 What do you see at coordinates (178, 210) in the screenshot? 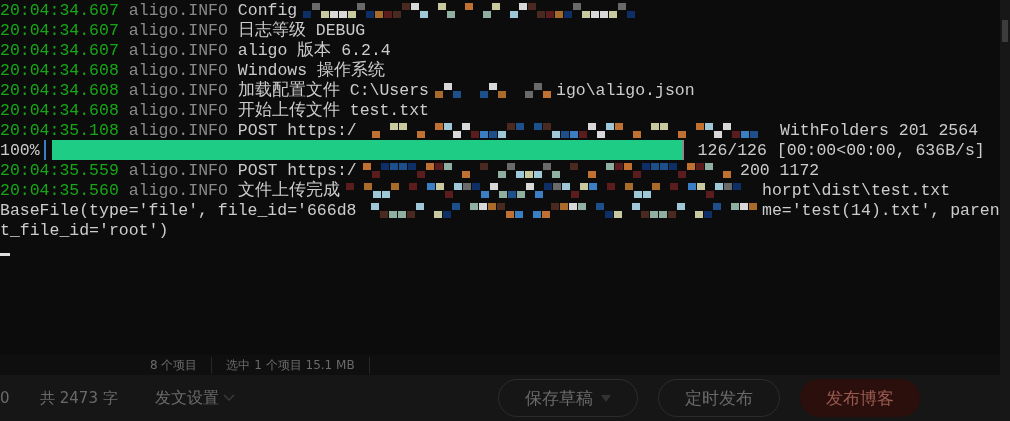
I see `log-message: BaseFile(type='file', file_id='666d8` at bounding box center [178, 210].